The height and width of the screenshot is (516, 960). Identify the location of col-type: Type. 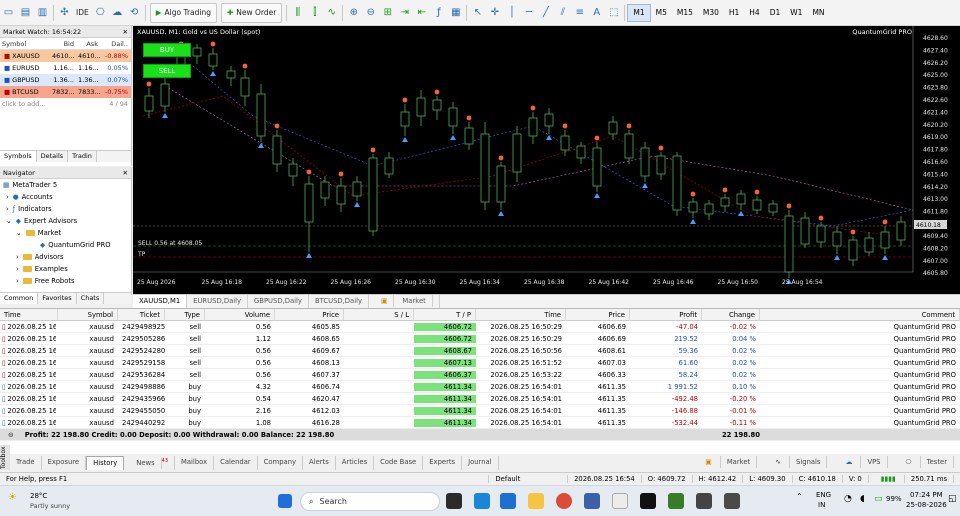
(185, 314).